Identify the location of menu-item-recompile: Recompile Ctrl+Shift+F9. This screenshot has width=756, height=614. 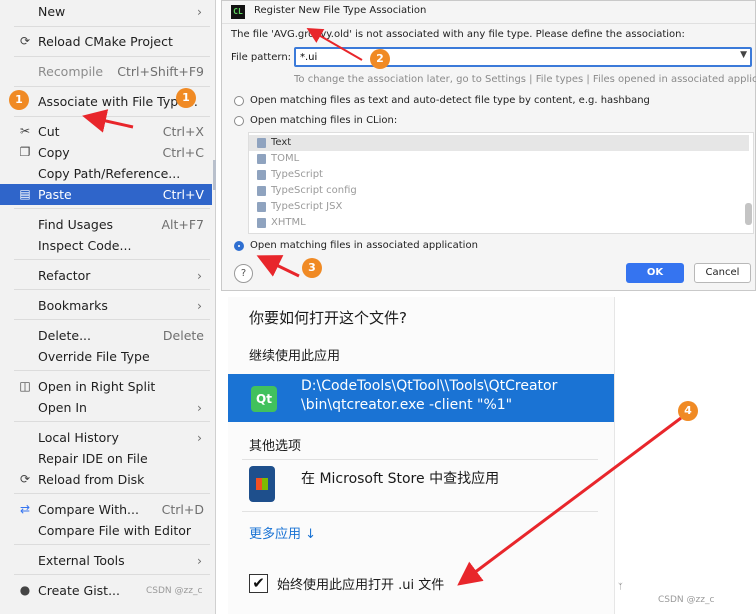
(106, 71).